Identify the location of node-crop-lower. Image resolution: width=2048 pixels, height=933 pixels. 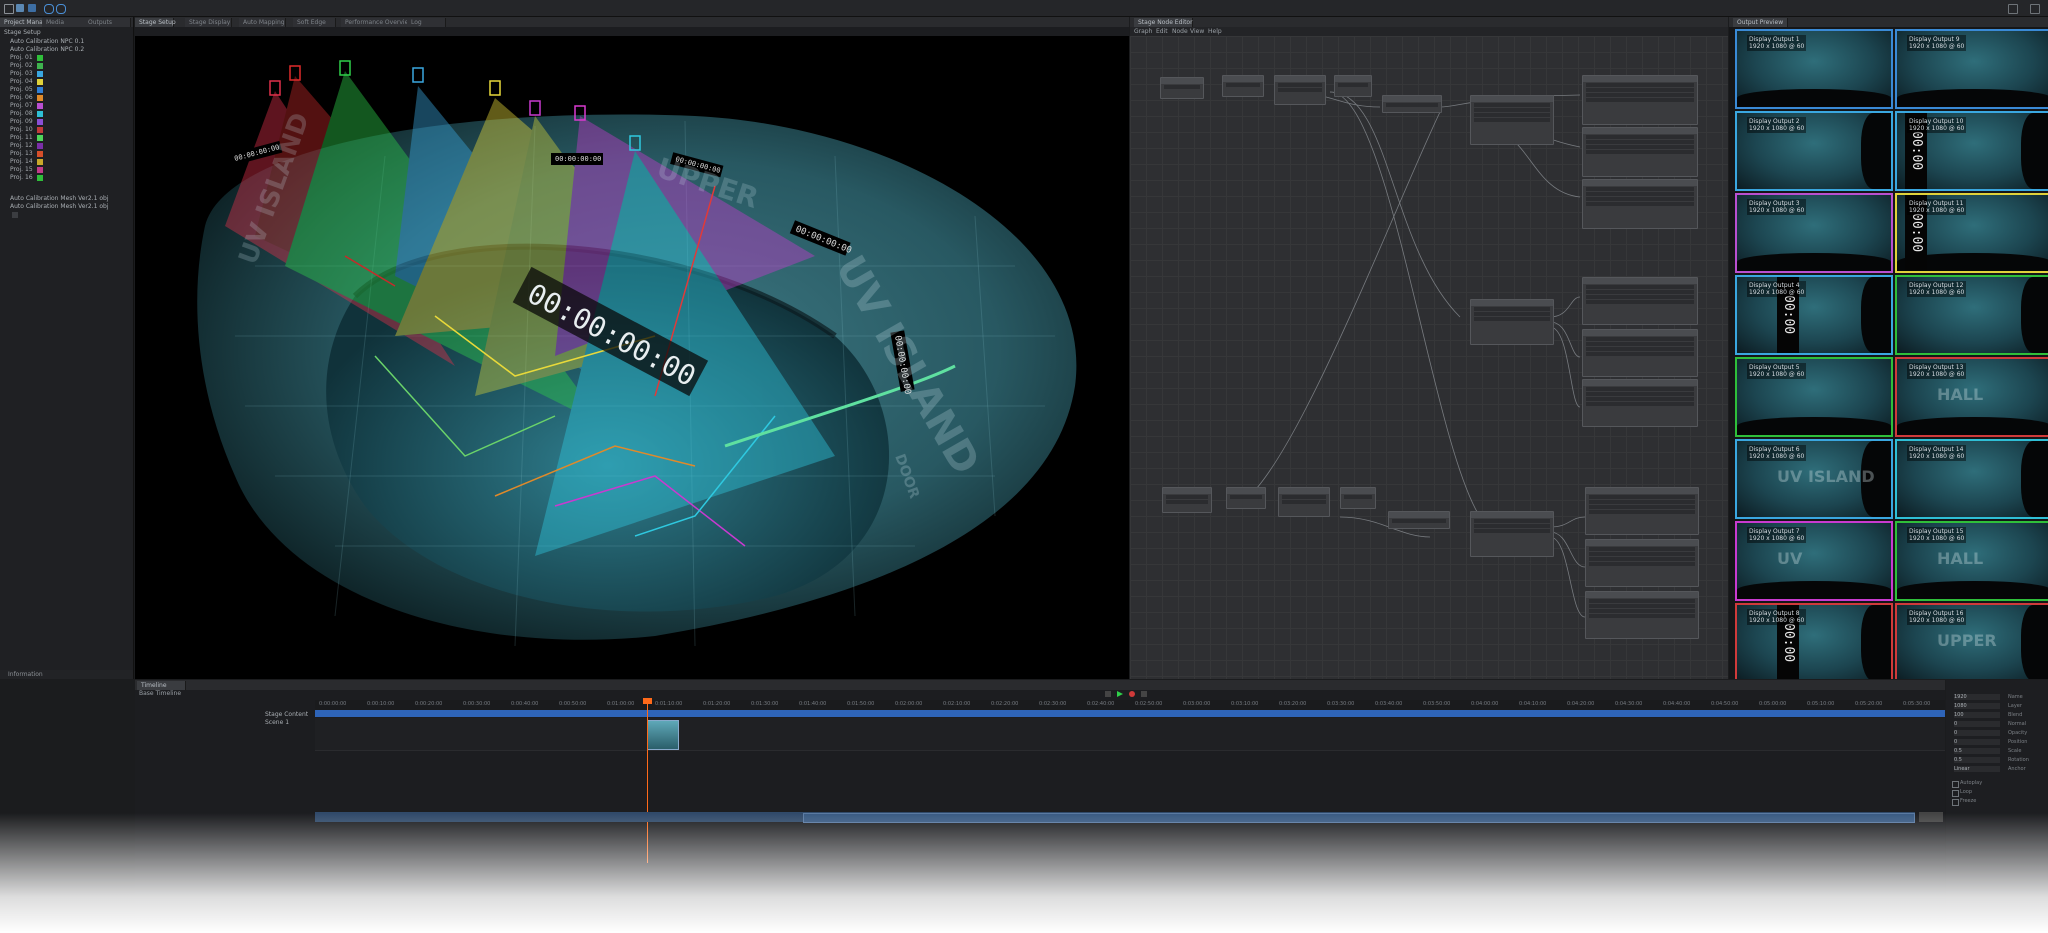
(1358, 498).